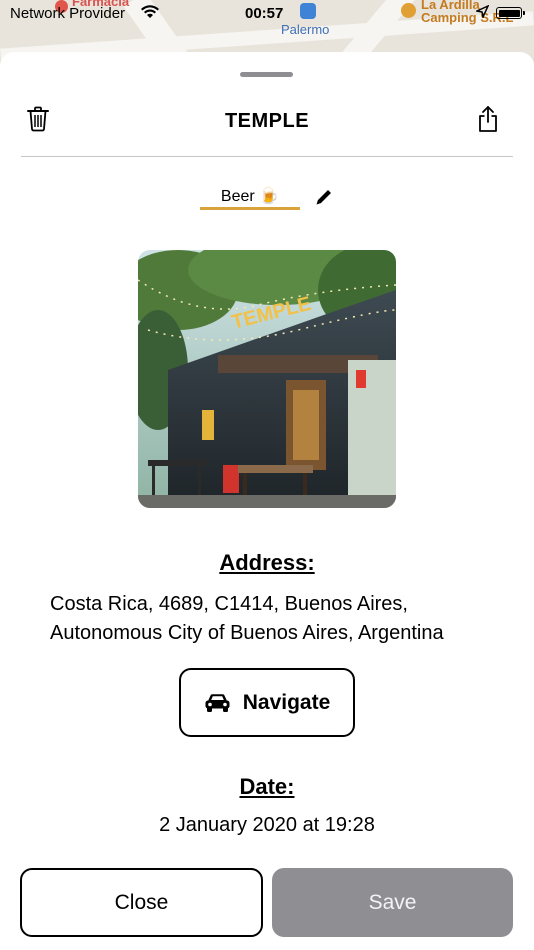 The height and width of the screenshot is (950, 534). I want to click on share-icon, so click(488, 119).